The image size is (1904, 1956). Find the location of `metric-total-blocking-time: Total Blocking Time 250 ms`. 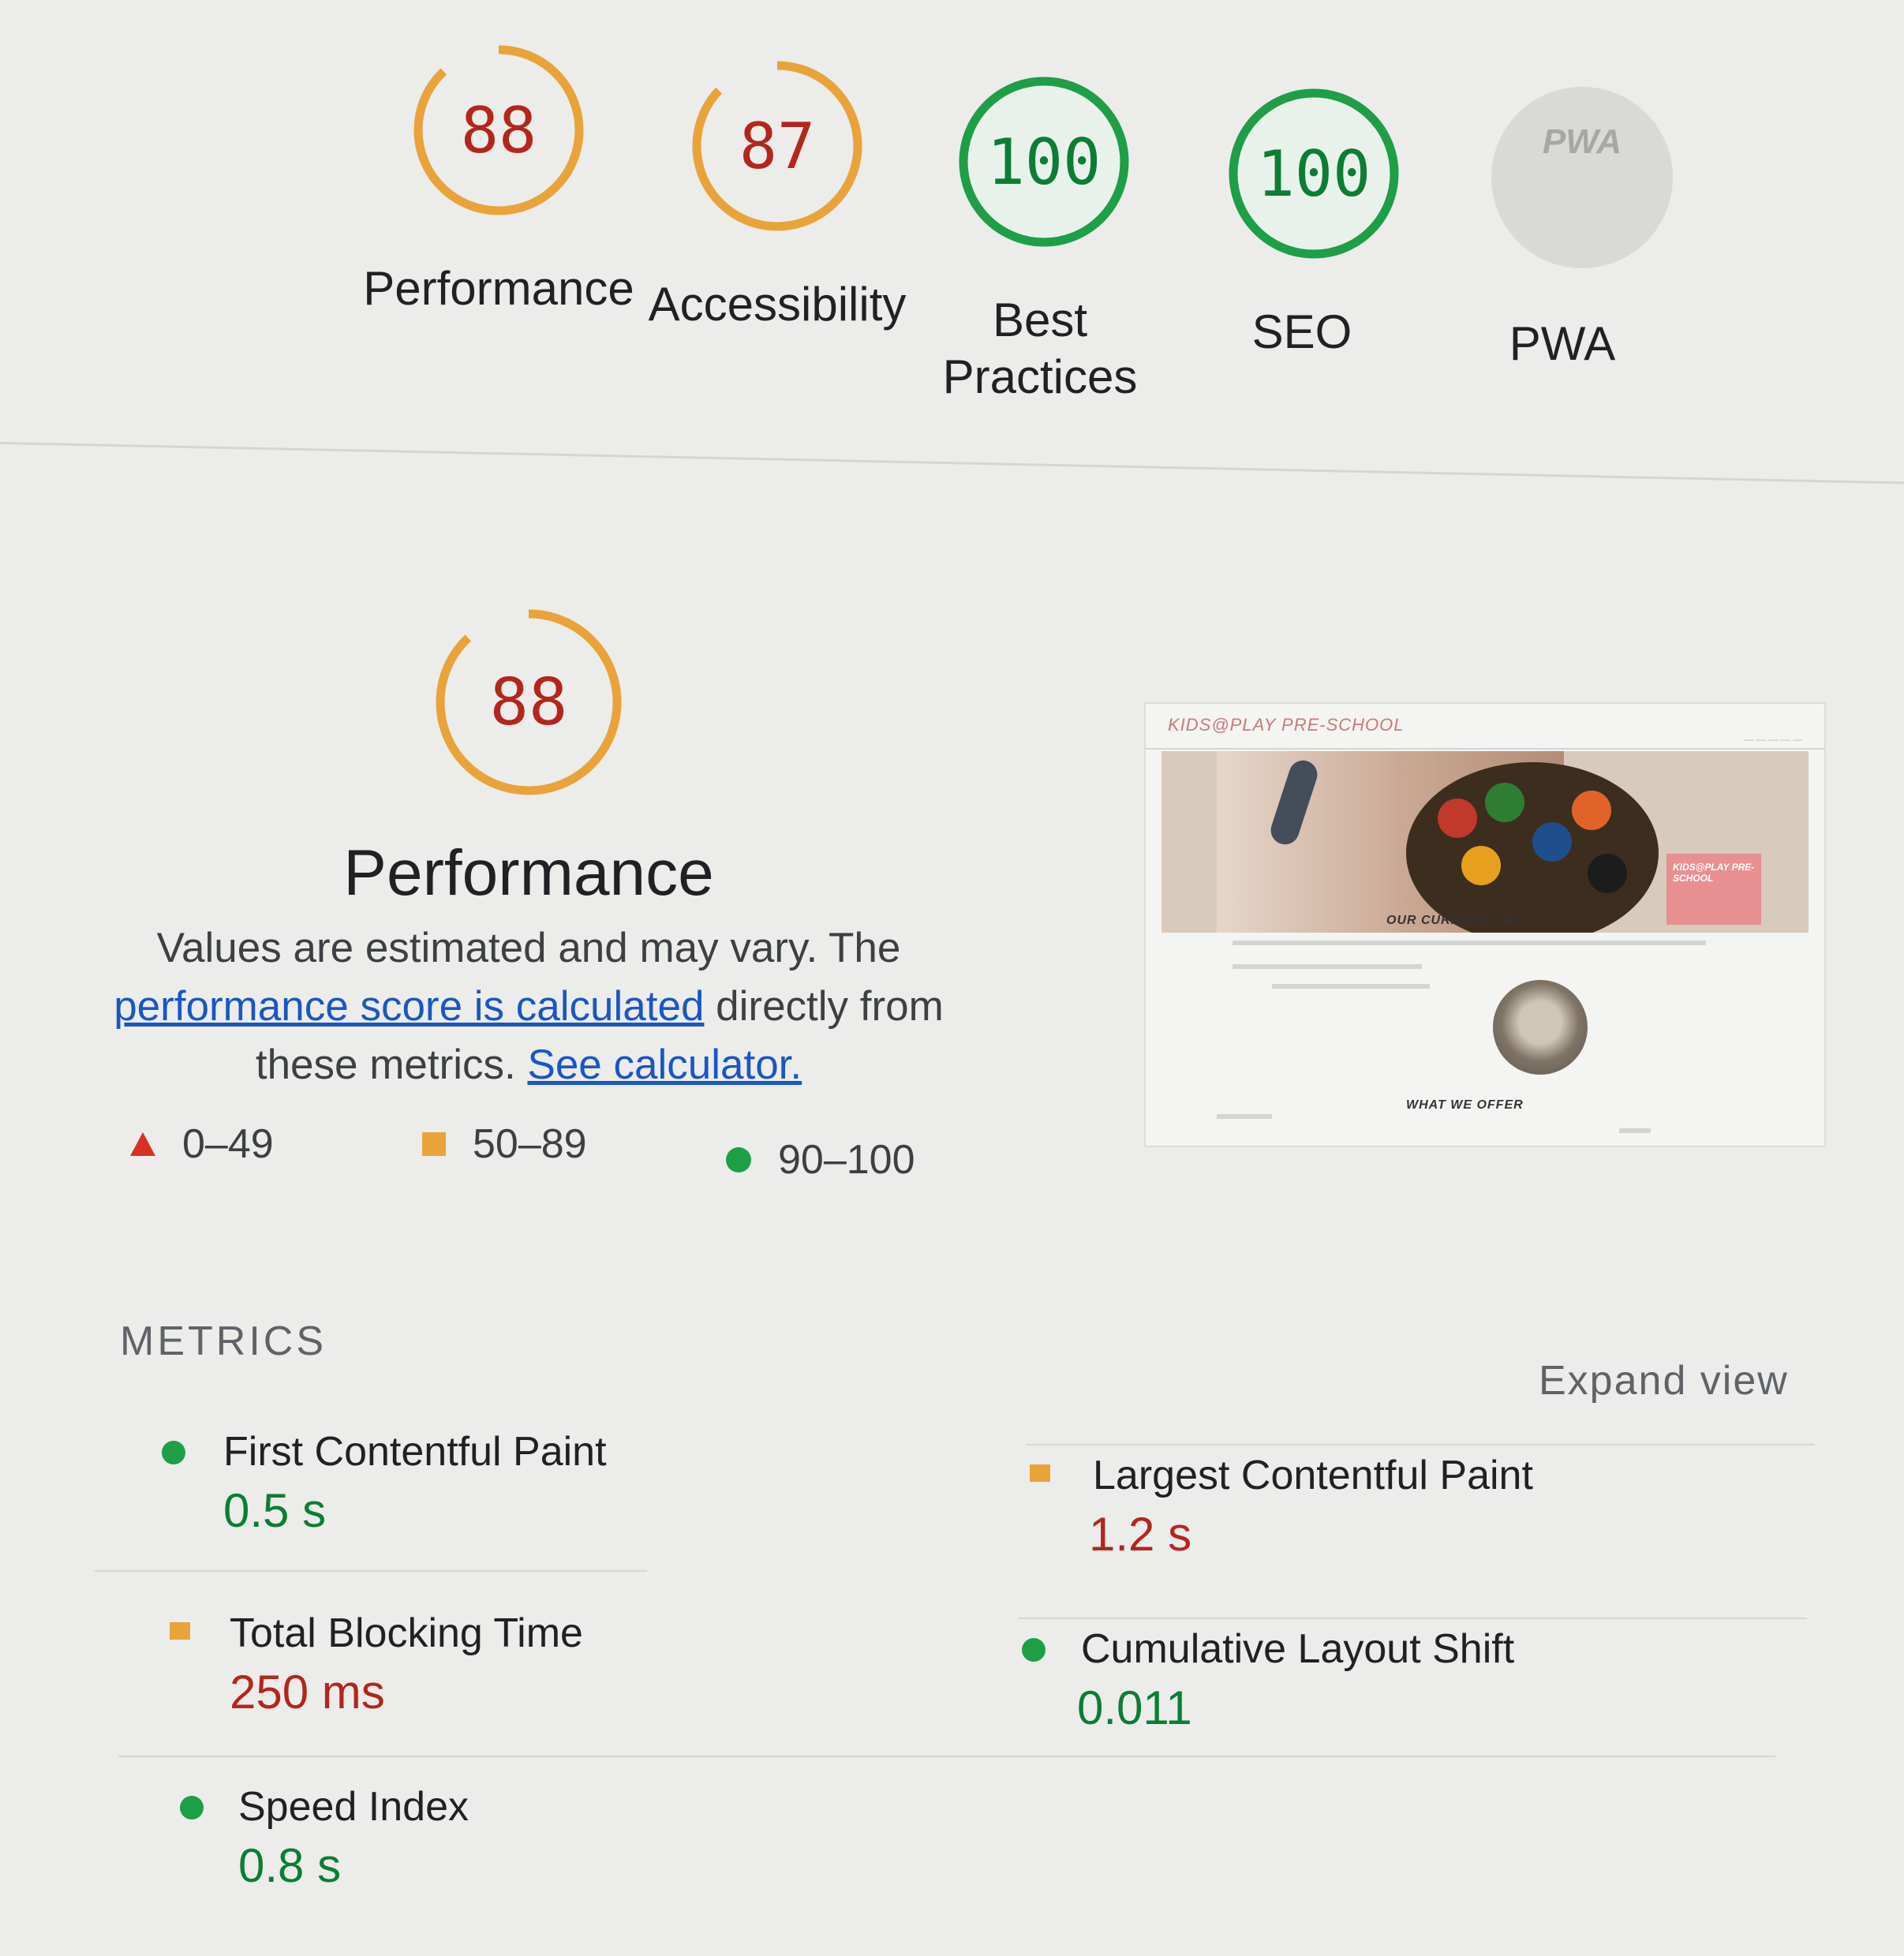

metric-total-blocking-time: Total Blocking Time 250 ms is located at coordinates (446, 1669).